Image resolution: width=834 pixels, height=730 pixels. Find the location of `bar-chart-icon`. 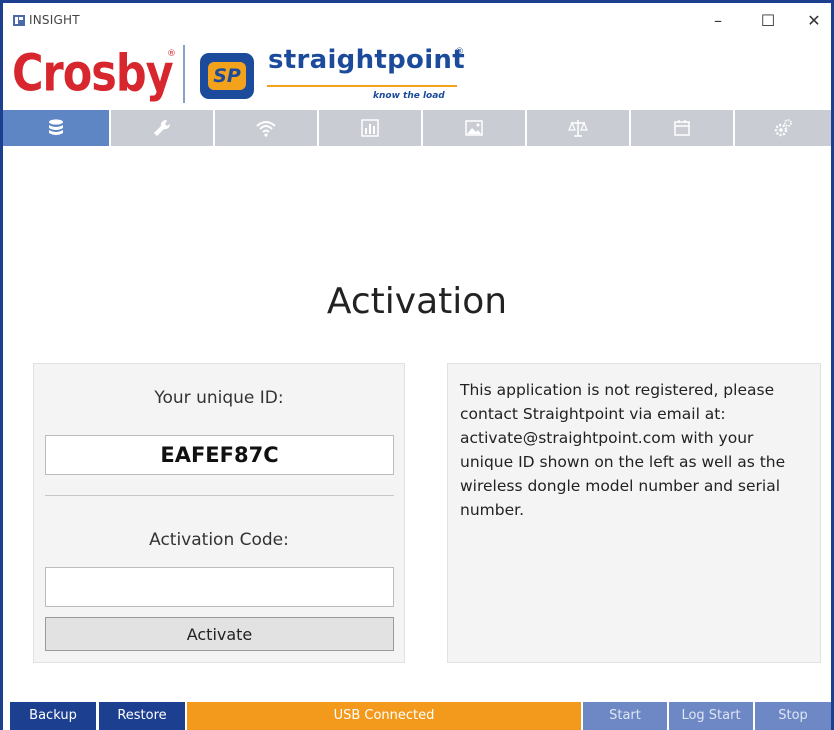

bar-chart-icon is located at coordinates (370, 128).